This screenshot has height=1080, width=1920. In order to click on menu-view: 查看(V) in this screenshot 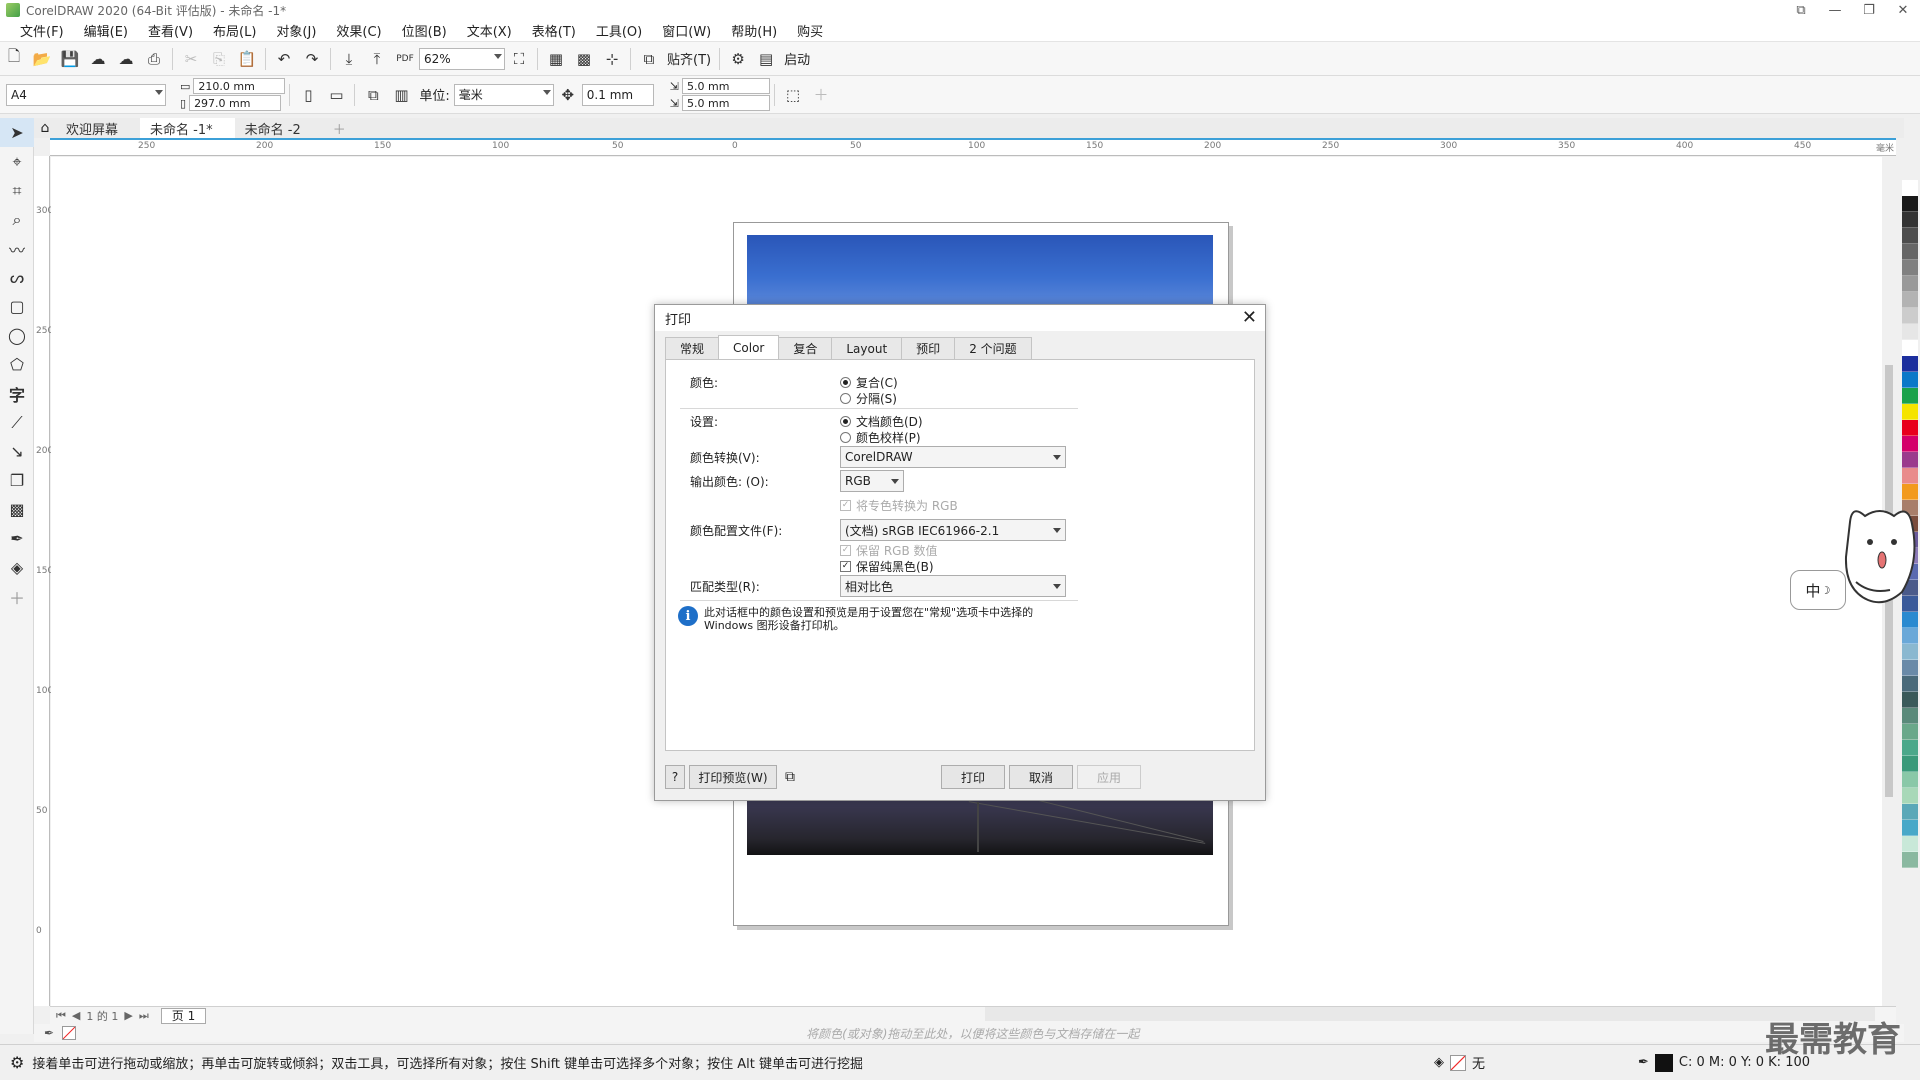, I will do `click(170, 30)`.